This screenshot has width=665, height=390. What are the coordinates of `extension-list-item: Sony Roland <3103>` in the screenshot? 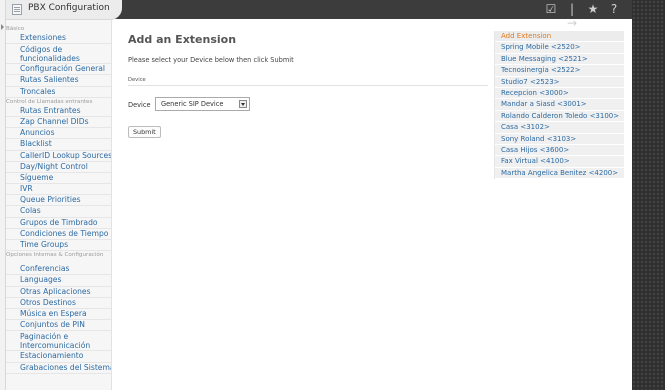 It's located at (559, 139).